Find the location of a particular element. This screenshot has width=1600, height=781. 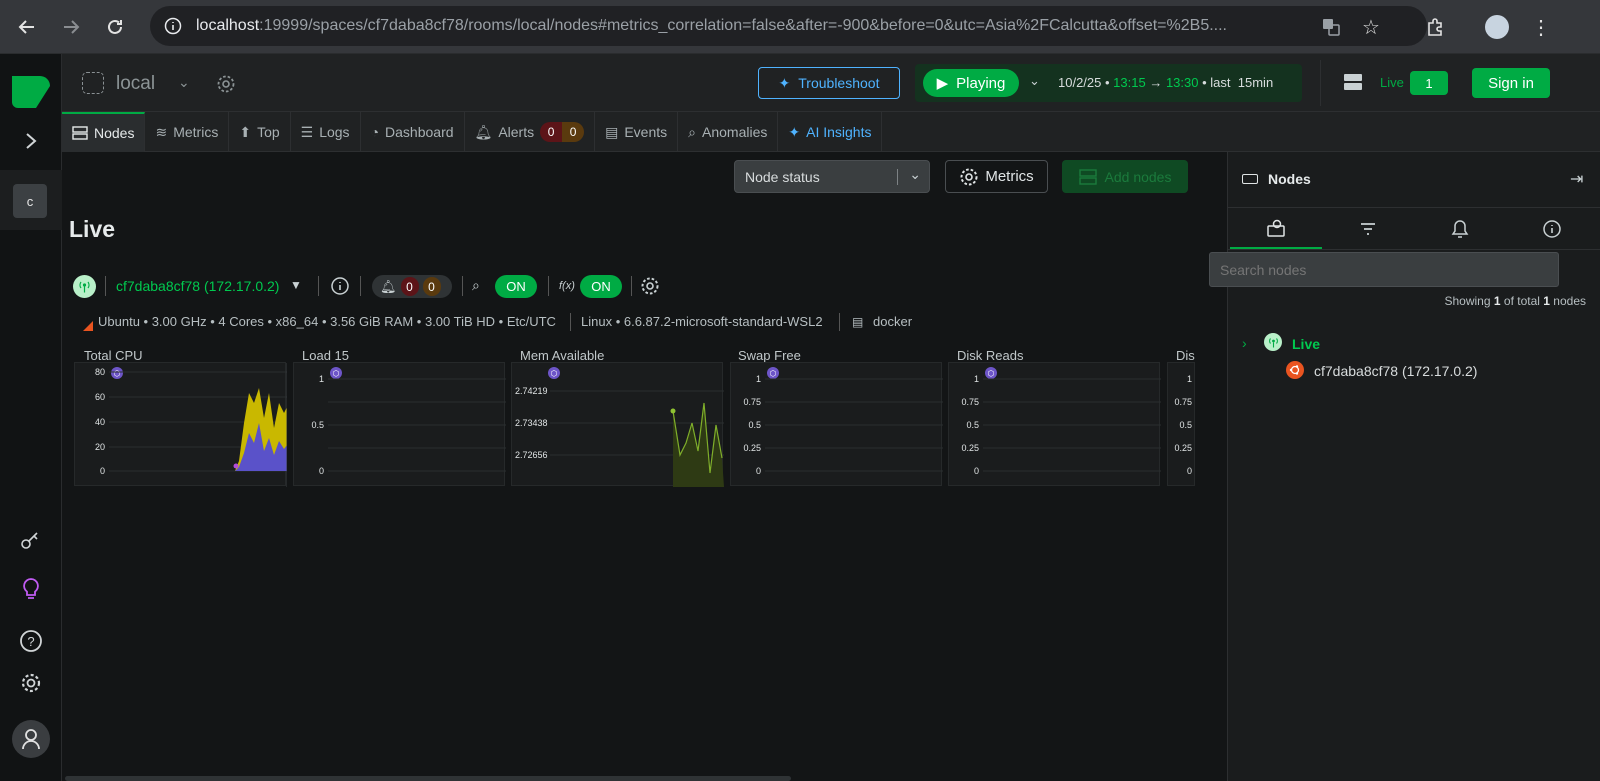

bell-icon is located at coordinates (1460, 229).